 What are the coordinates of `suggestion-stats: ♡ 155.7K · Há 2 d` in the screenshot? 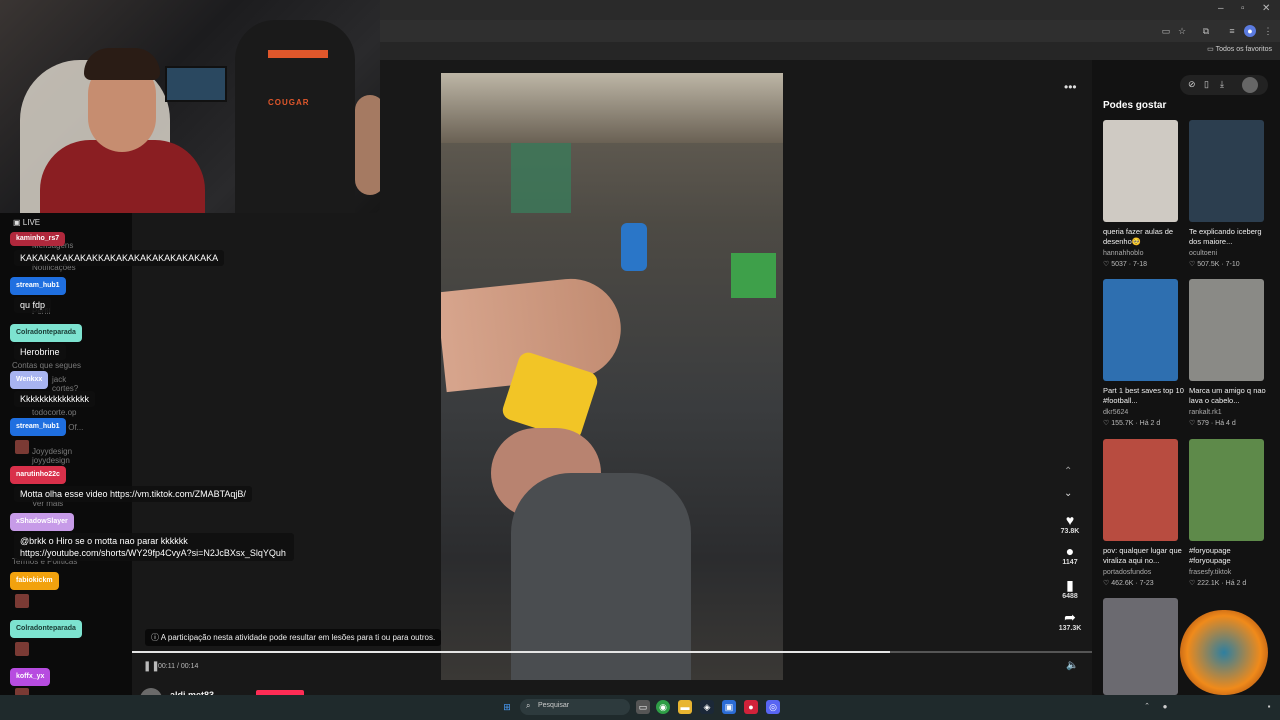 It's located at (1132, 423).